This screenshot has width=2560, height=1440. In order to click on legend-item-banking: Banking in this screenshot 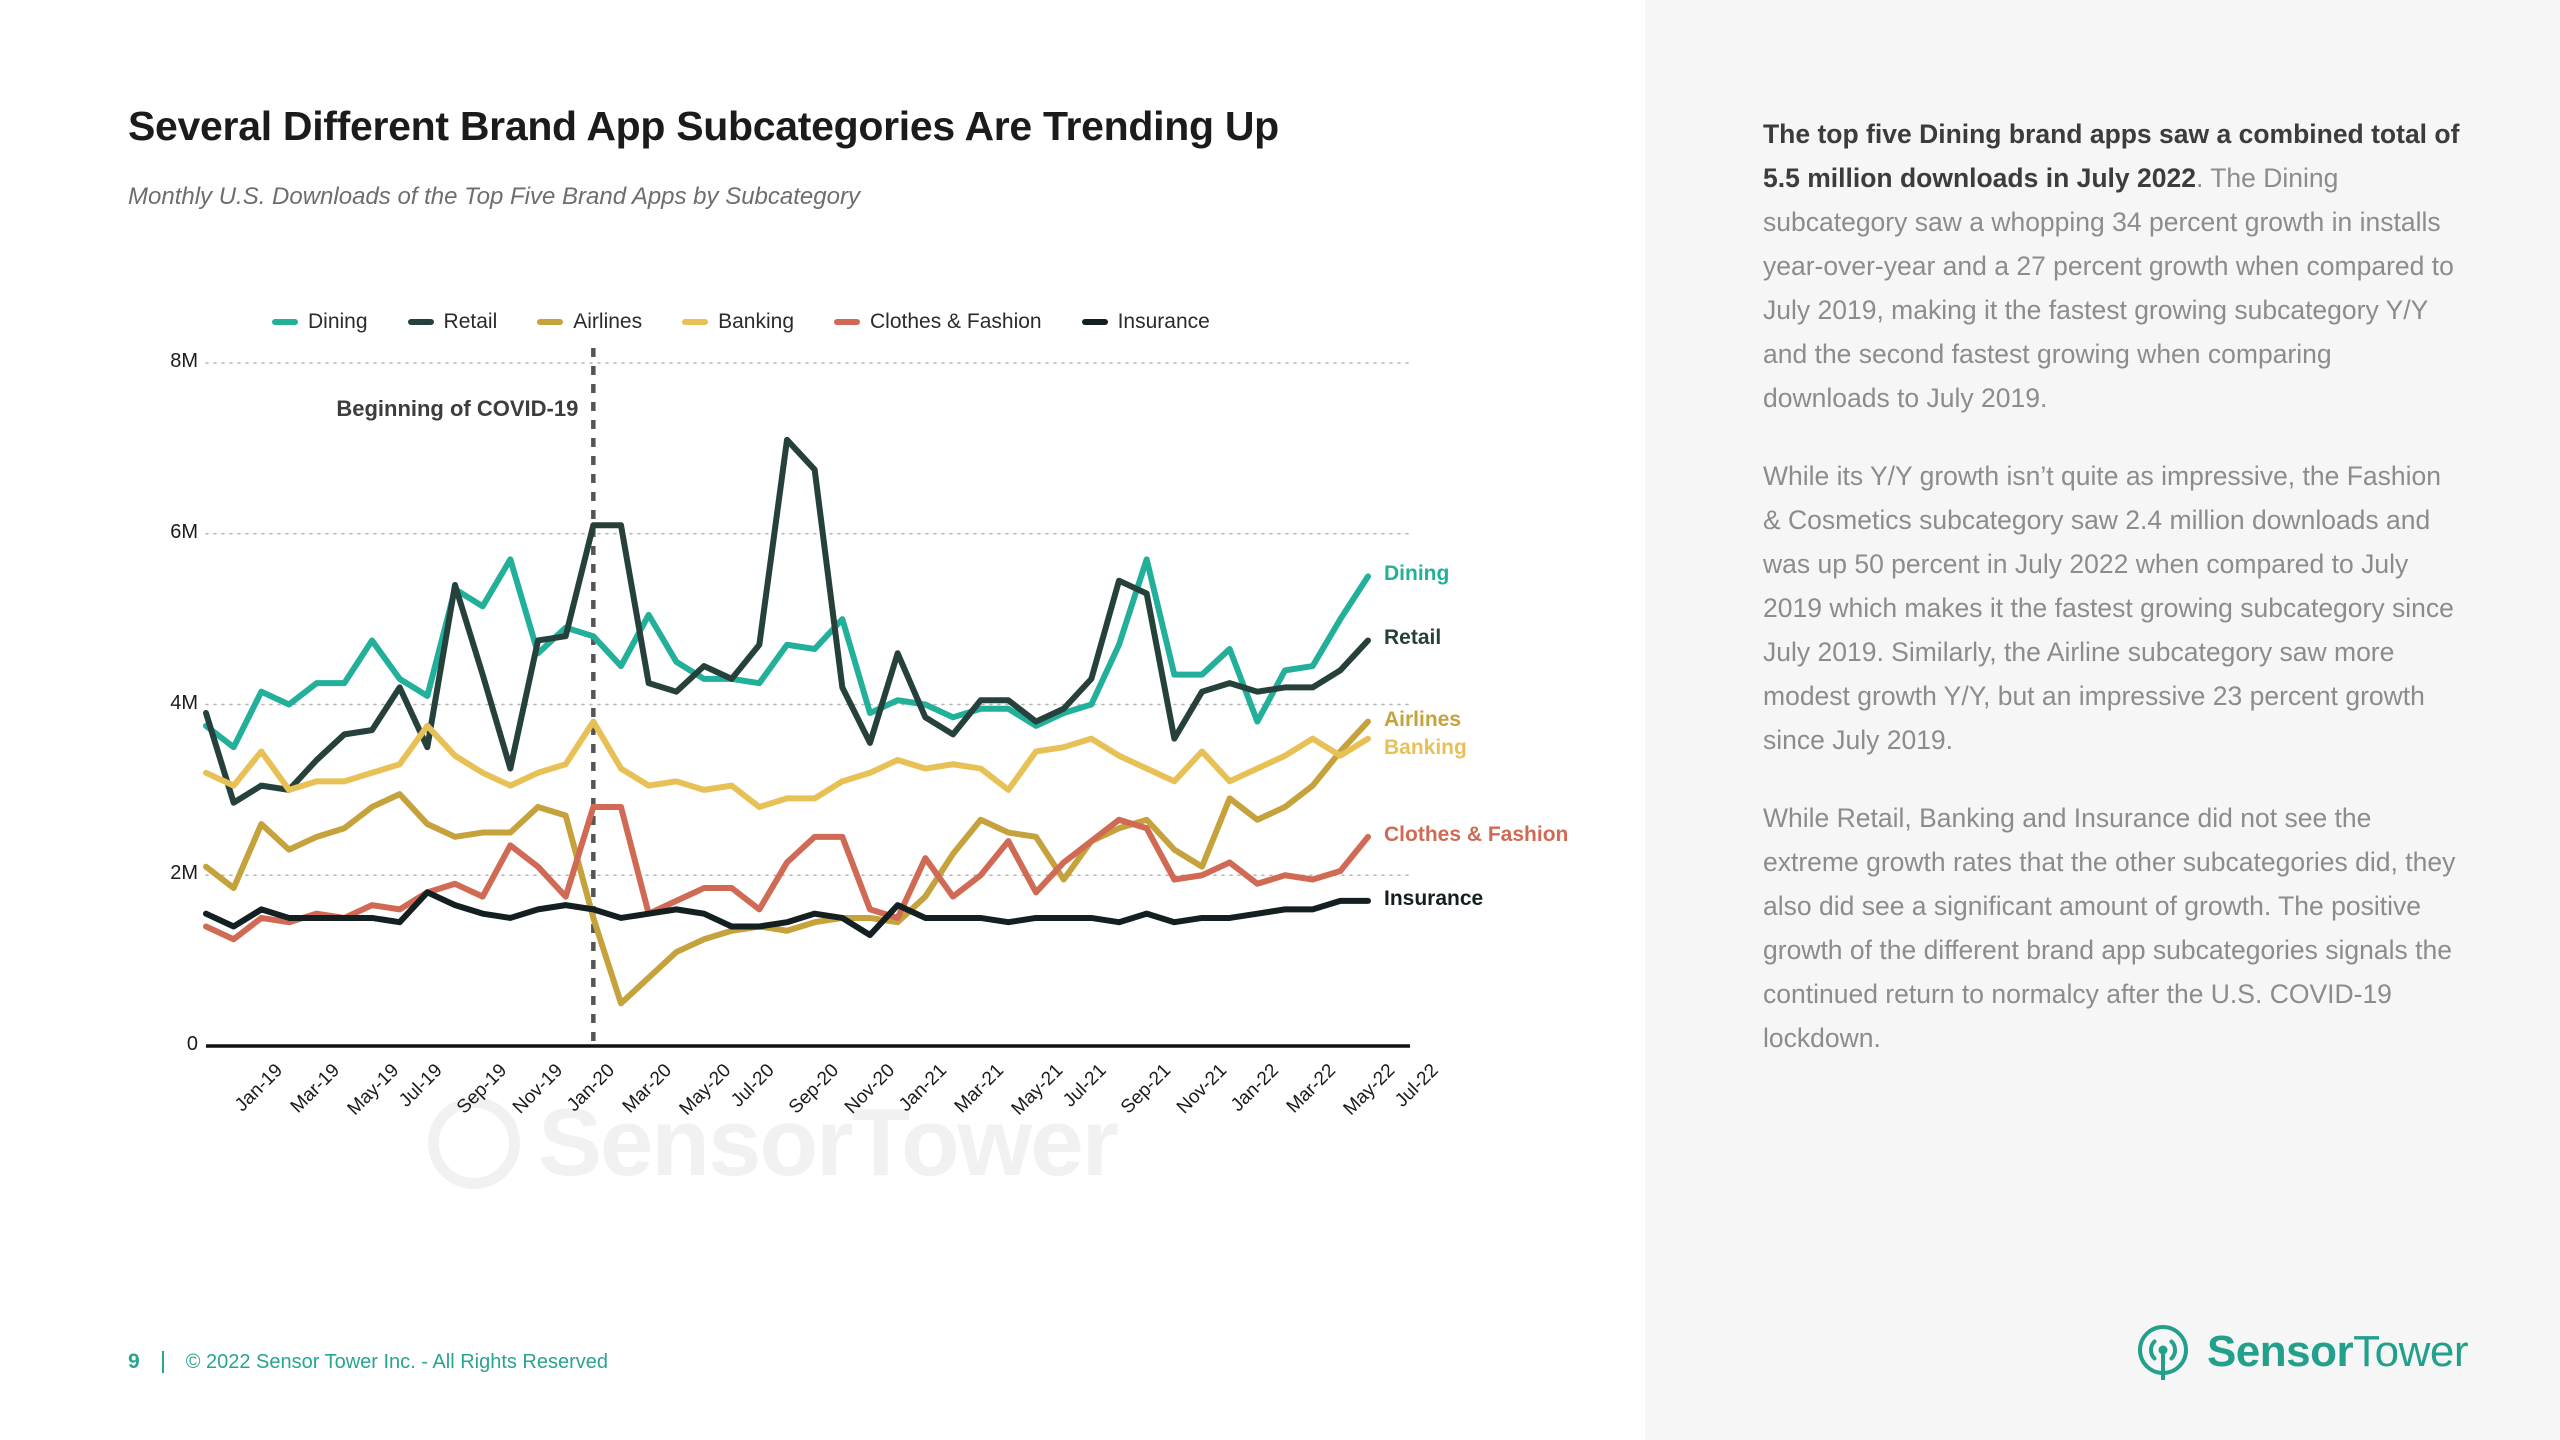, I will do `click(738, 322)`.